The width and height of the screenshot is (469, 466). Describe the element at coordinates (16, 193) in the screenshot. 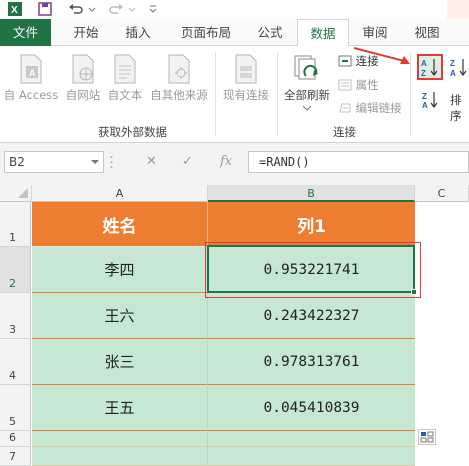

I see `select-all-corner` at that location.